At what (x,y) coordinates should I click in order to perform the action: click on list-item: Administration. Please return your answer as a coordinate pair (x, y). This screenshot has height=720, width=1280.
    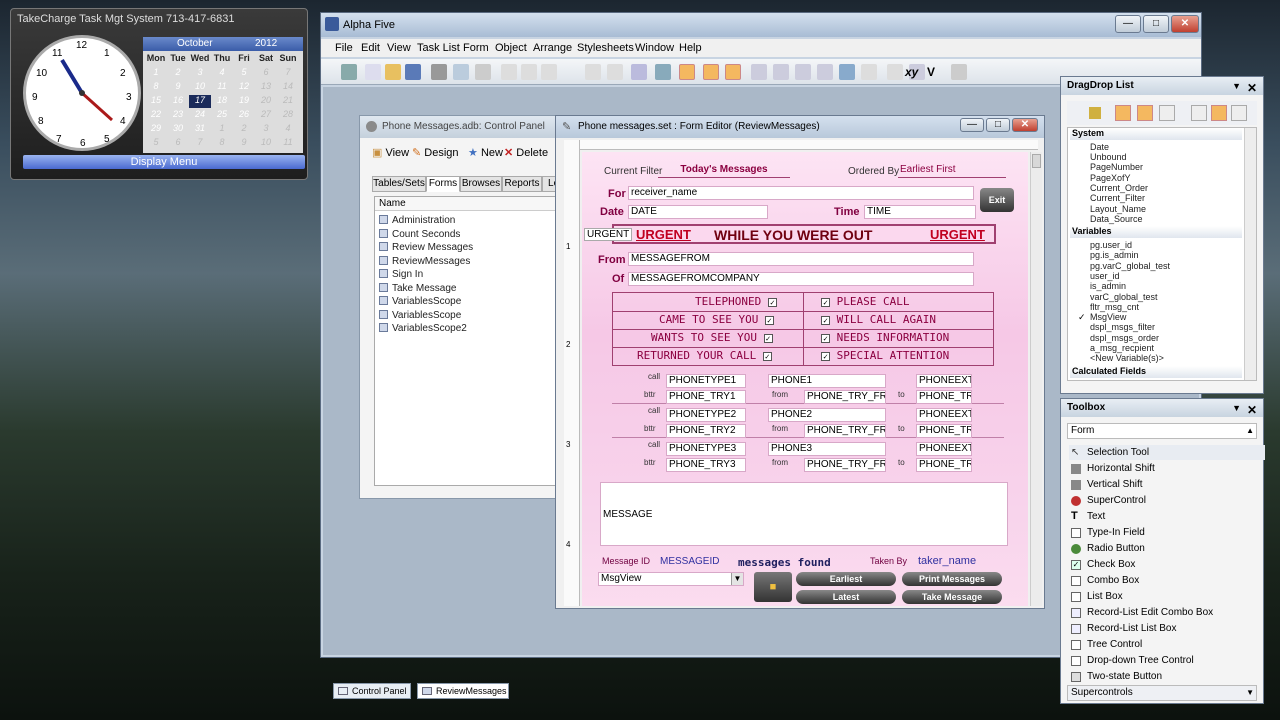
    Looking at the image, I should click on (417, 220).